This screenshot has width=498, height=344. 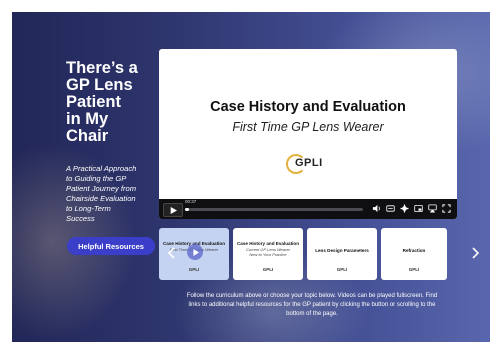 I want to click on carousel-prev-button, so click(x=172, y=253).